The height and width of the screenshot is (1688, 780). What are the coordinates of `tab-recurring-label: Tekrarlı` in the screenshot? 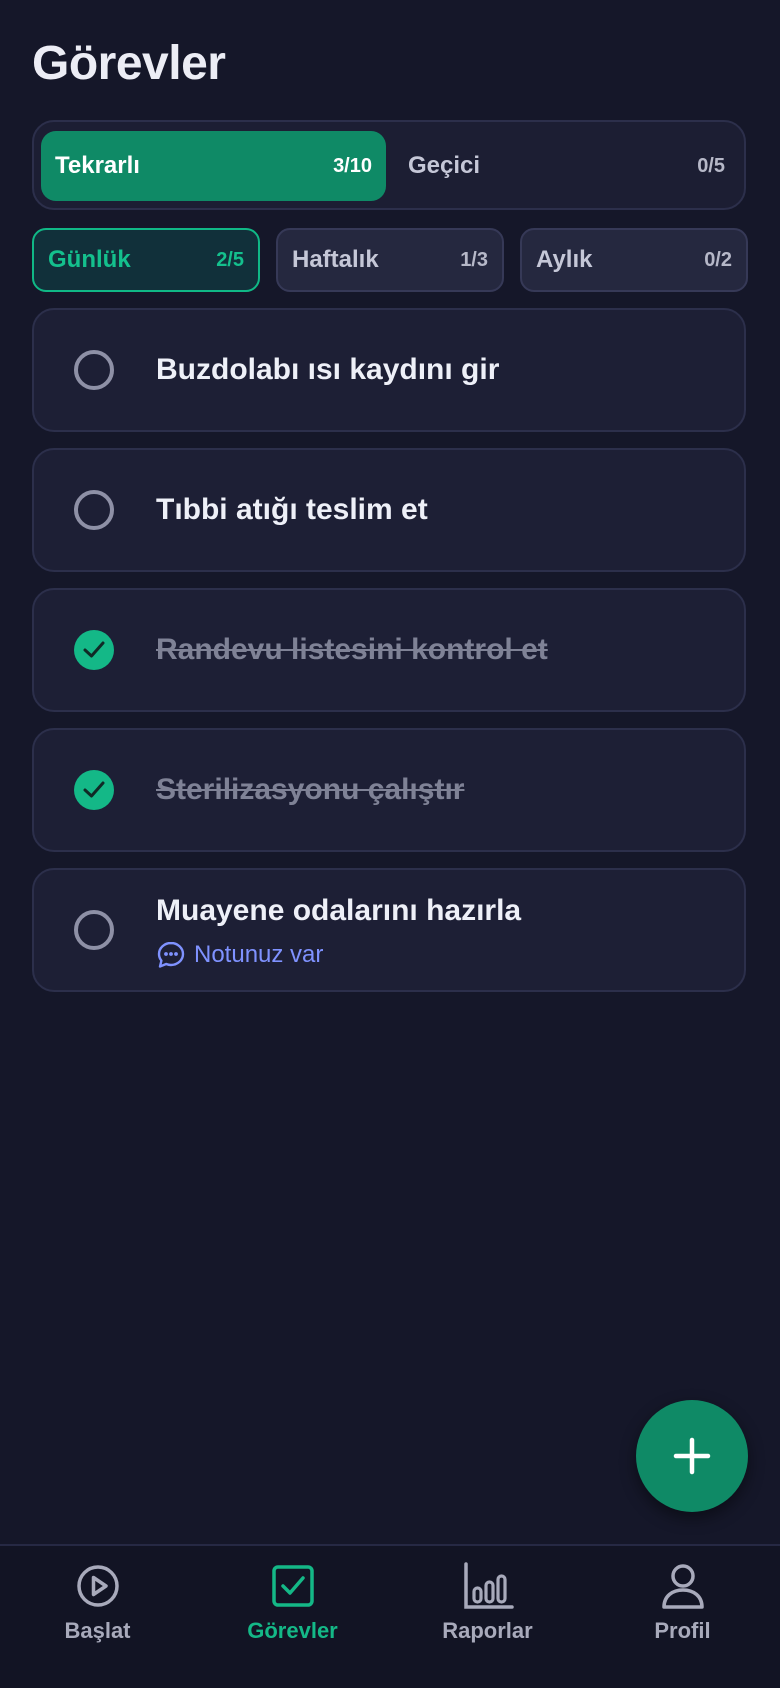 It's located at (97, 165).